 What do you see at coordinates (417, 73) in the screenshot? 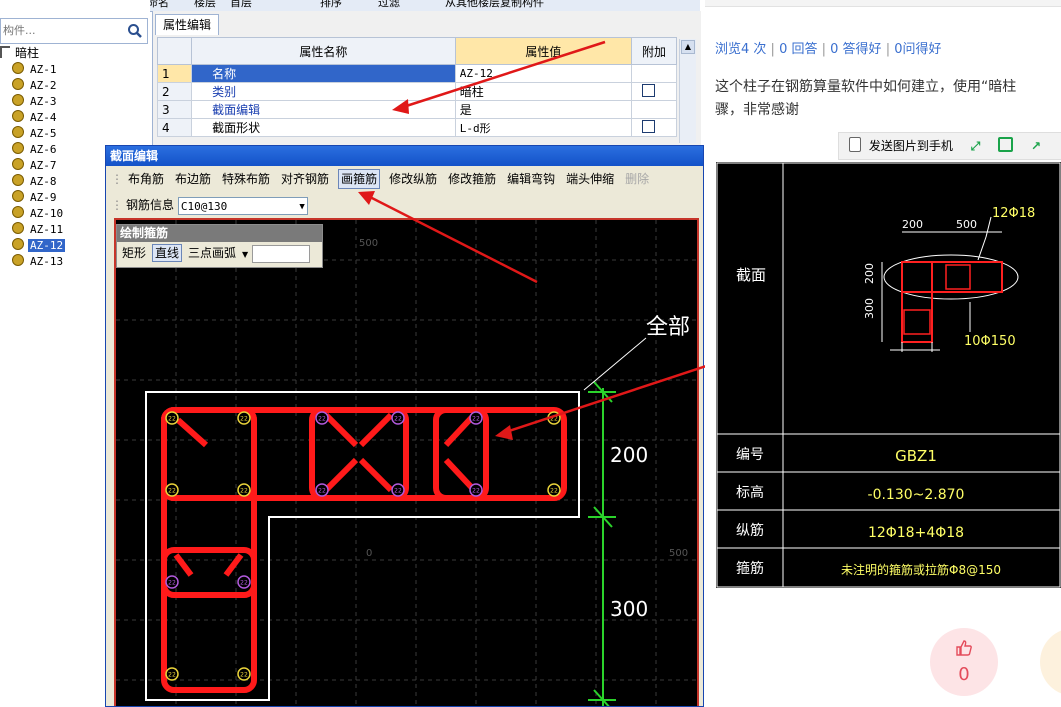
I see `attribute-row: 1 名称 AZ-12` at bounding box center [417, 73].